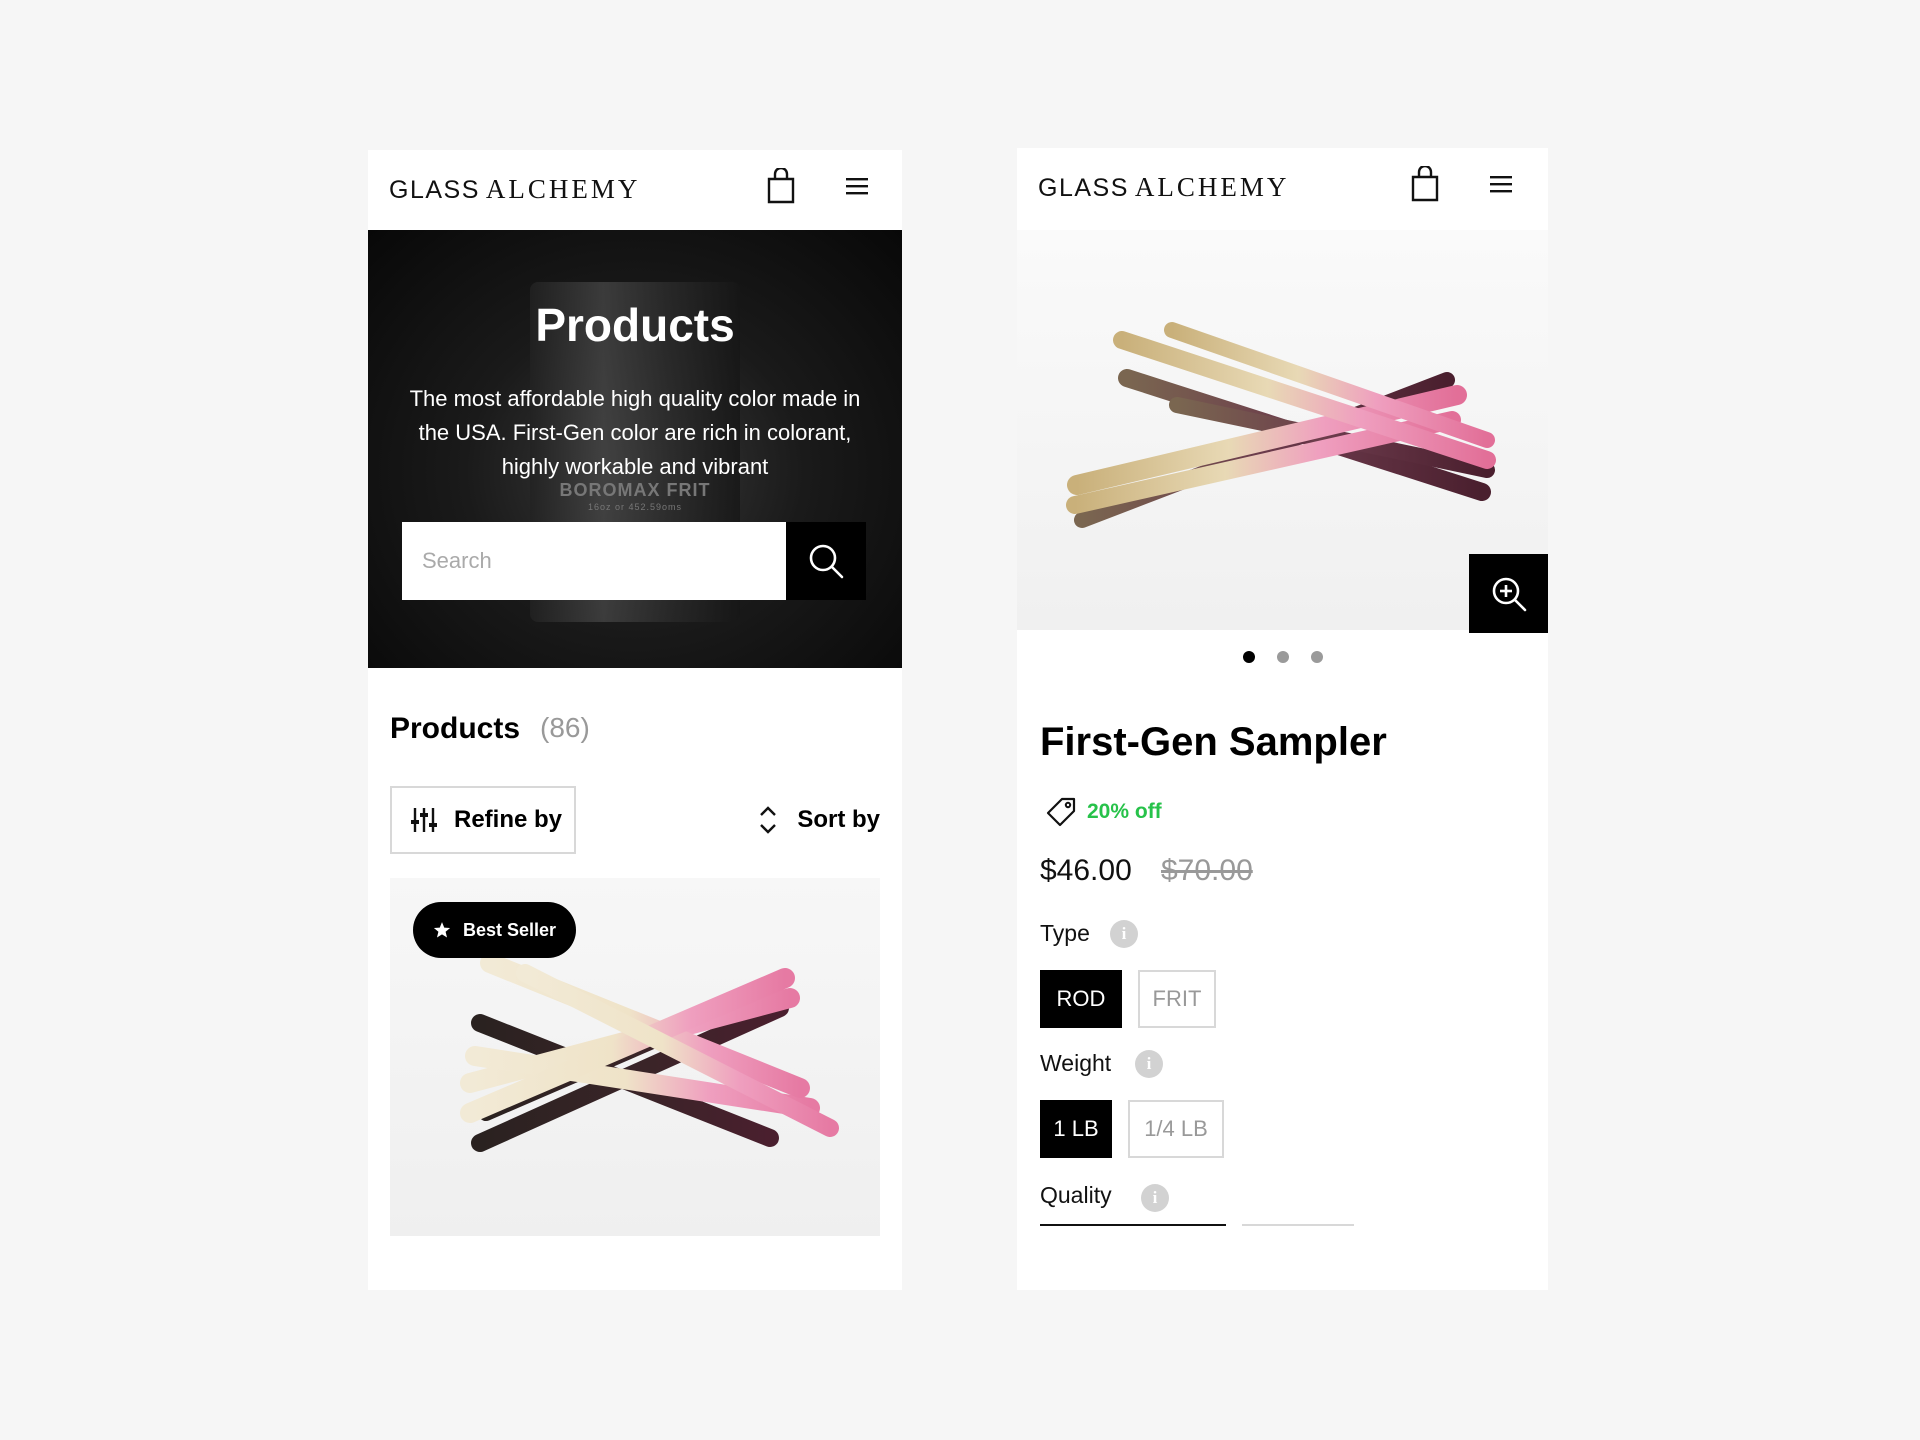 Image resolution: width=1920 pixels, height=1440 pixels. What do you see at coordinates (510, 929) in the screenshot?
I see `best-seller-label: Best Seller` at bounding box center [510, 929].